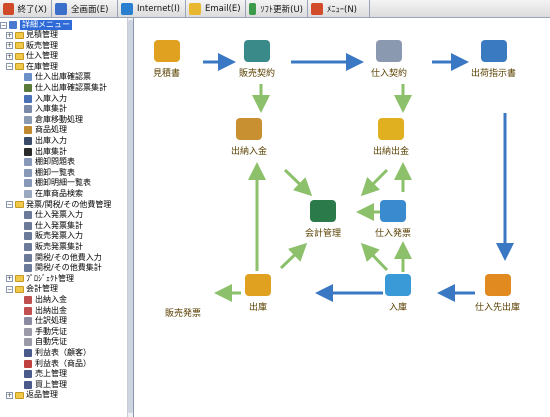  Describe the element at coordinates (51, 374) in the screenshot. I see `sidebar-item-label: 売上管理` at that location.